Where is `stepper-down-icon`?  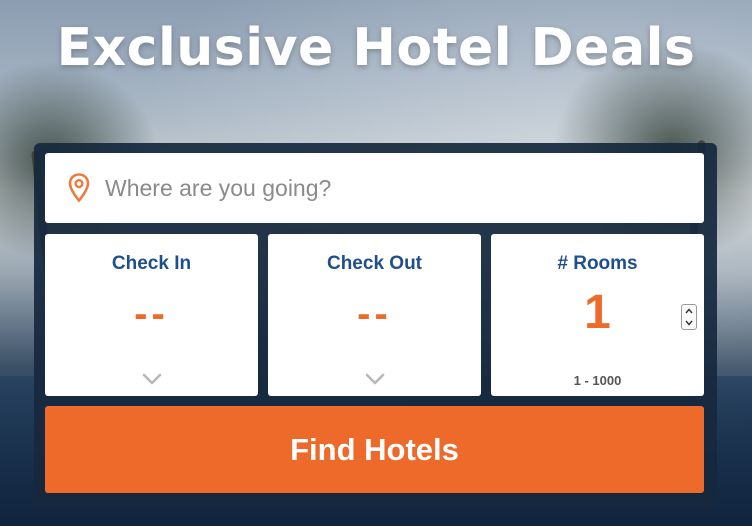 stepper-down-icon is located at coordinates (689, 323).